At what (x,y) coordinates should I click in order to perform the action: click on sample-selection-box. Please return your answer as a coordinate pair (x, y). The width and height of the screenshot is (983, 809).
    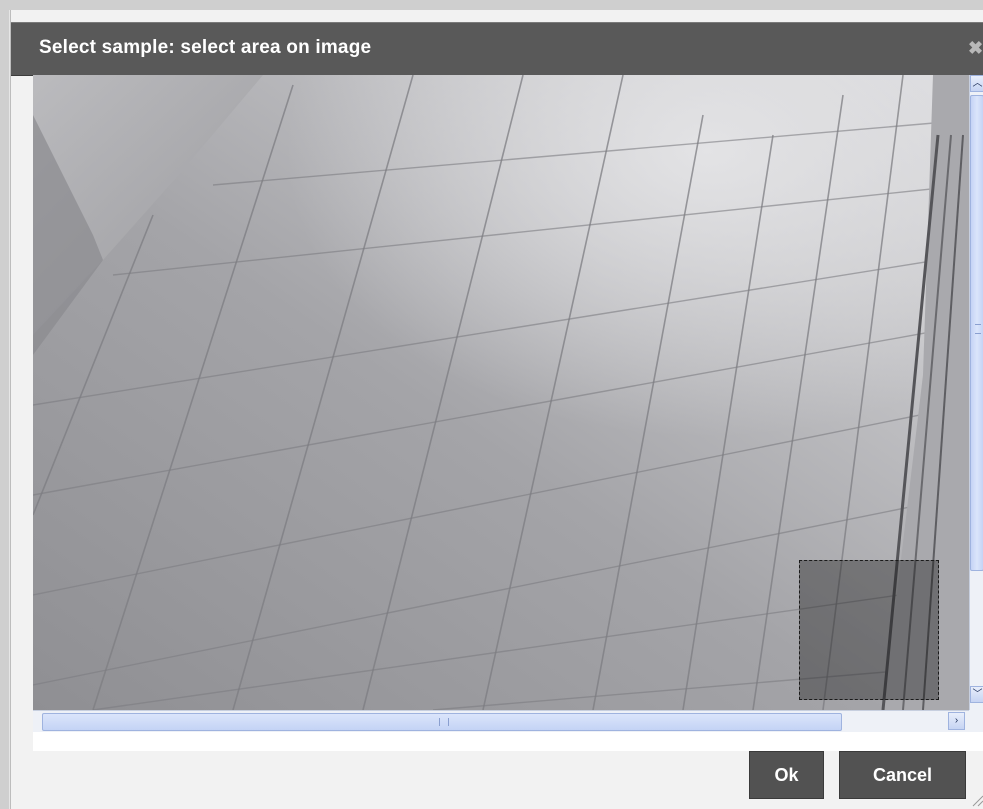
    Looking at the image, I should click on (869, 630).